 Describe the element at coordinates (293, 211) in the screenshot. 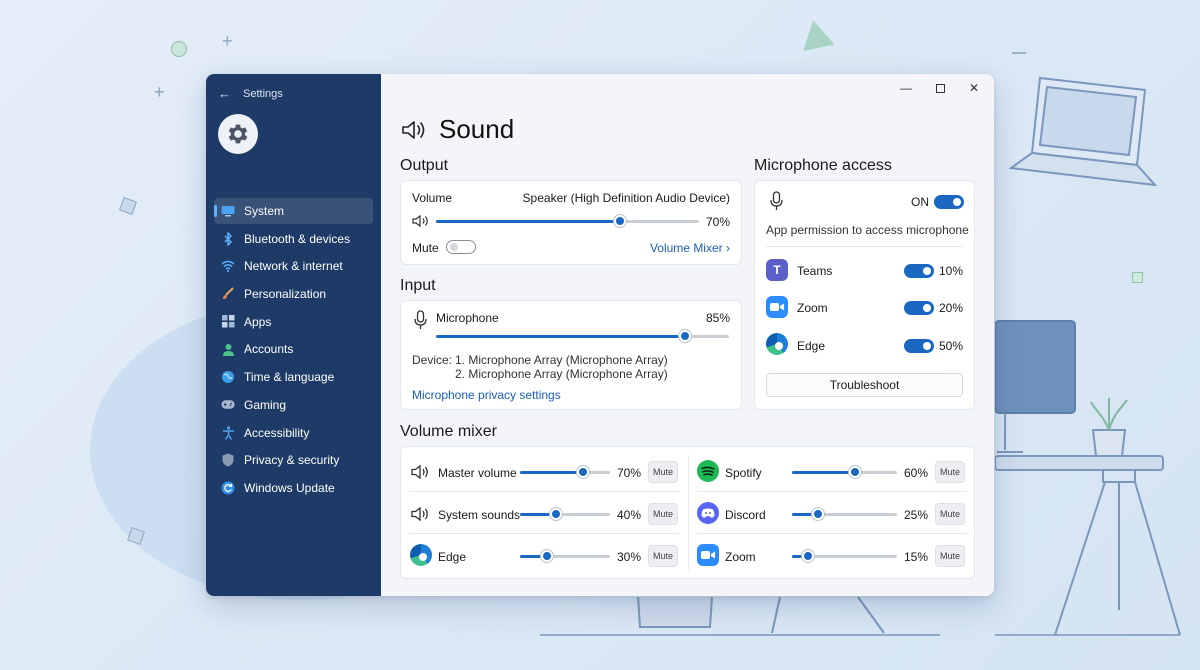

I see `sidebar-item-system: System` at that location.